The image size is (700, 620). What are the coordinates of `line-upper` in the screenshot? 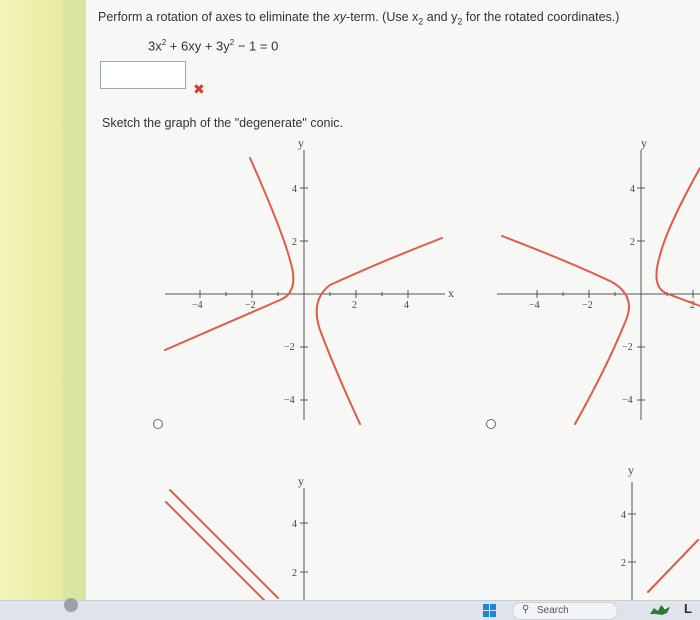 It's located at (673, 566).